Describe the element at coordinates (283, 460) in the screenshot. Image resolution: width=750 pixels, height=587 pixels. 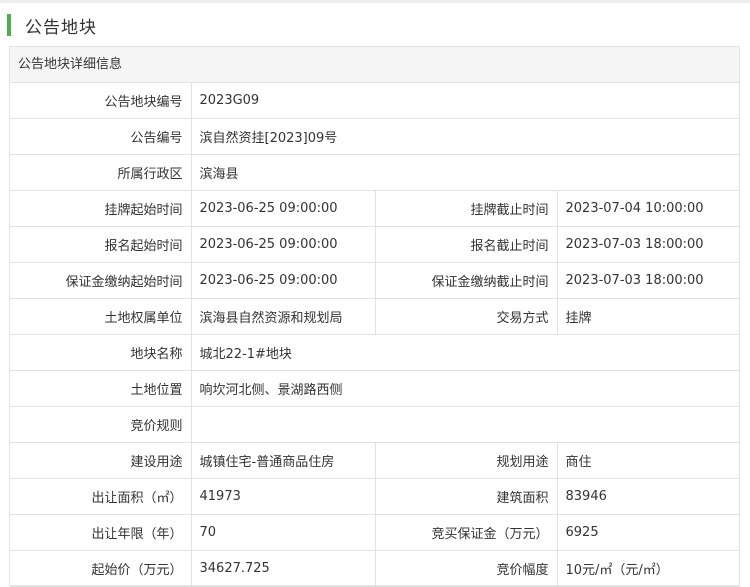
I see `field-value: 城镇住宅-普通商品住房` at that location.